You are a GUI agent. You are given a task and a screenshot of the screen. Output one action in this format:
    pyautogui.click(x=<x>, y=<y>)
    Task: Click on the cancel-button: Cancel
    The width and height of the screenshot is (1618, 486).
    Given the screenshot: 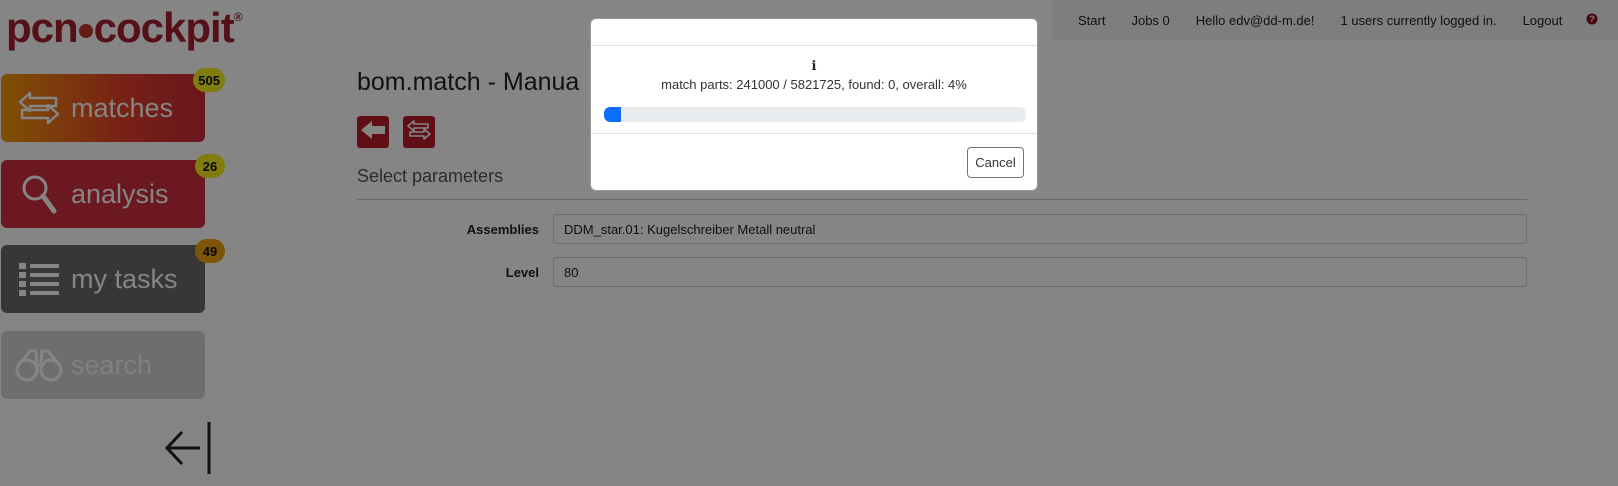 What is the action you would take?
    pyautogui.click(x=995, y=162)
    